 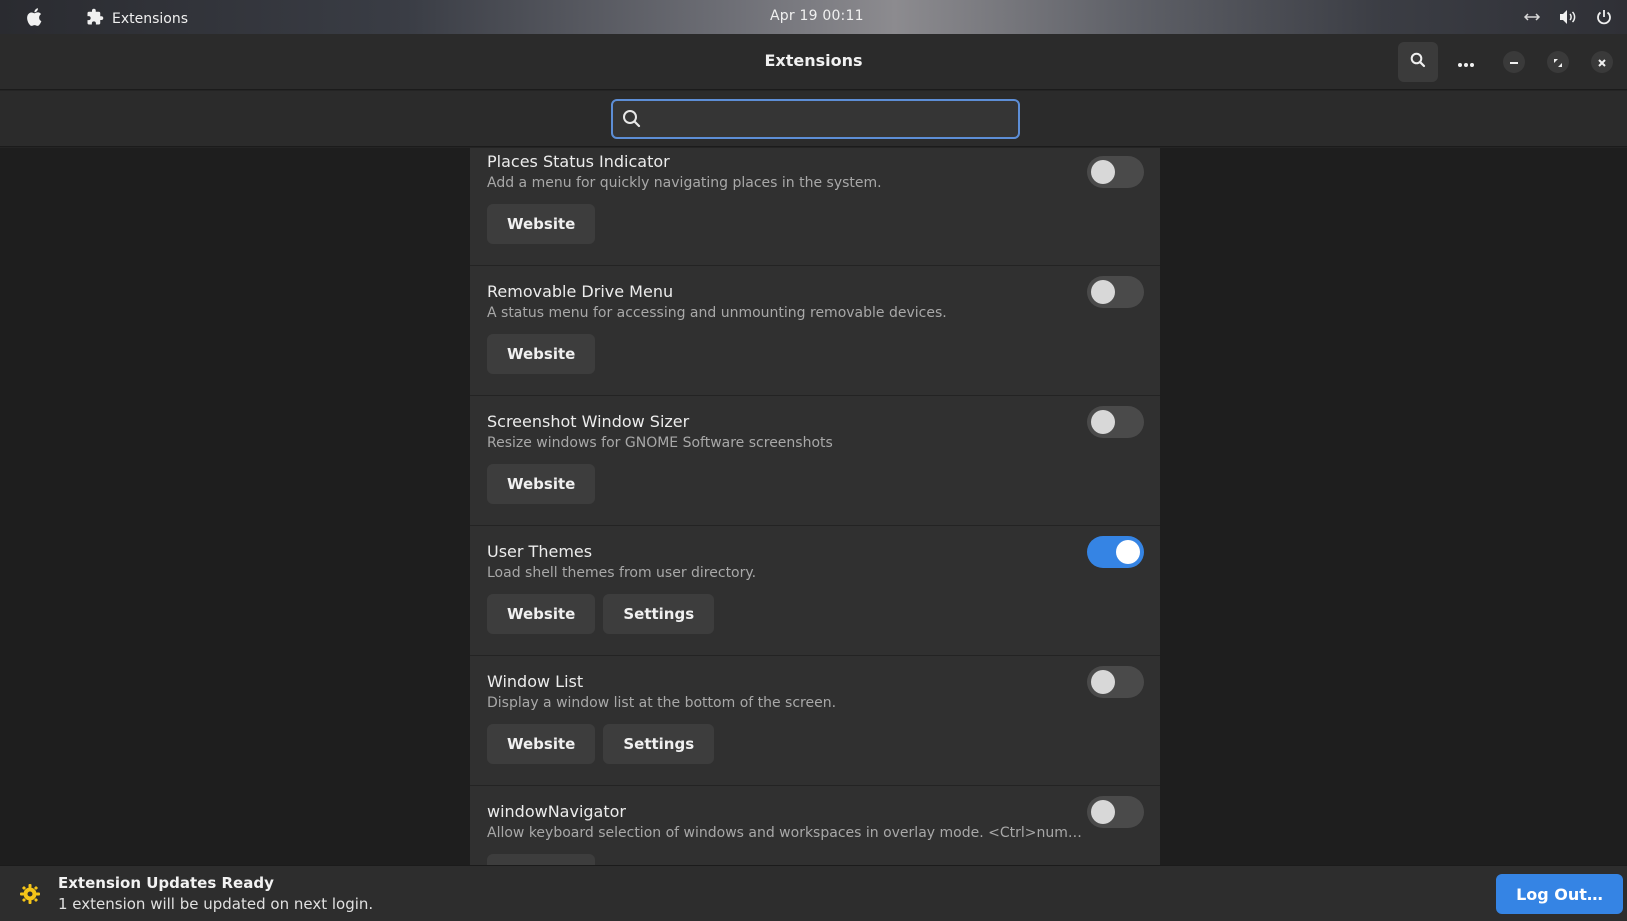 I want to click on window-title: Extensions, so click(x=813, y=60).